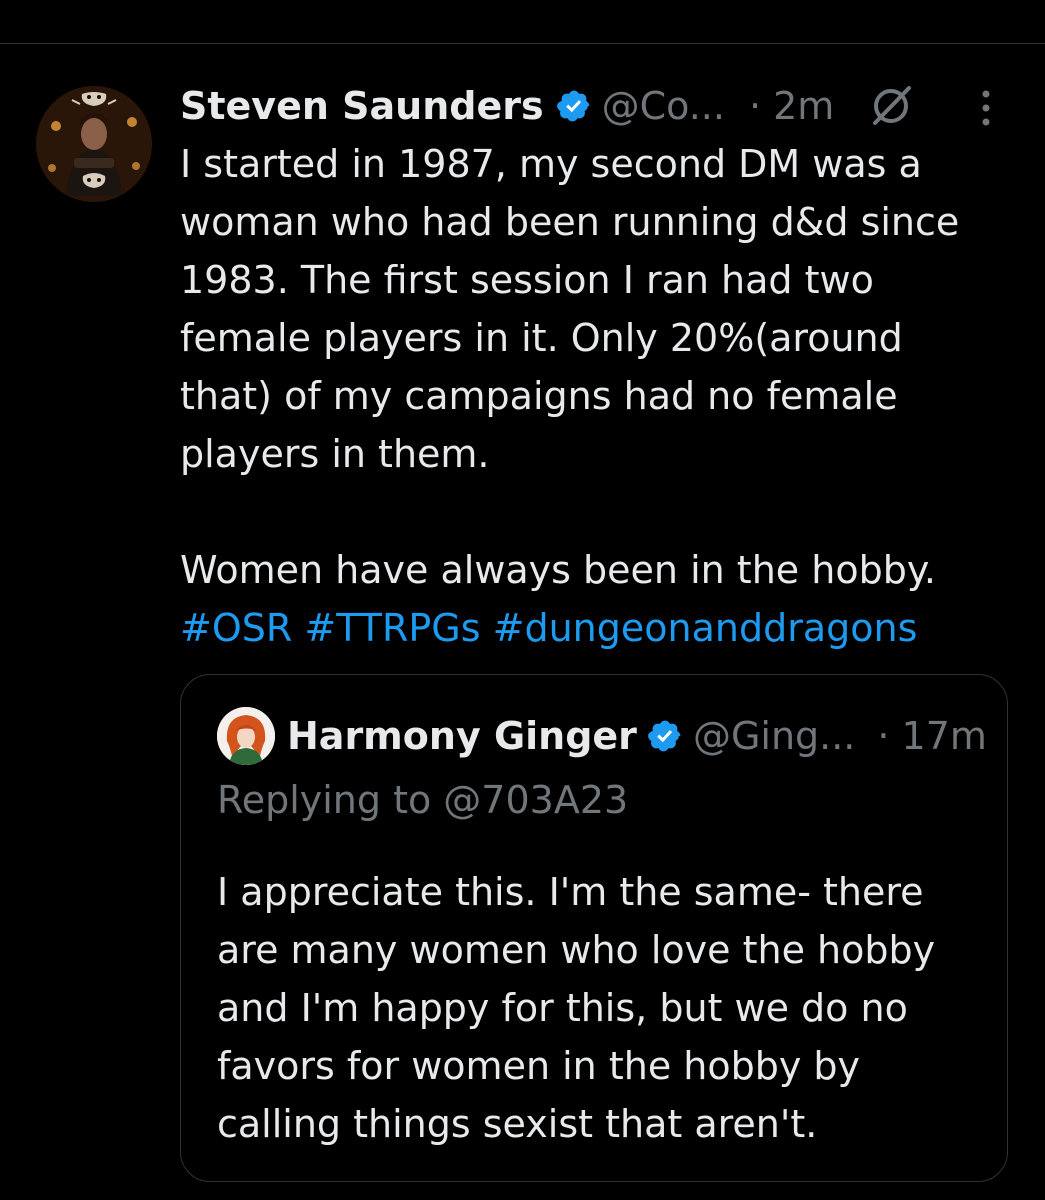 This screenshot has width=1045, height=1200. I want to click on quoted-author-avatar, so click(246, 736).